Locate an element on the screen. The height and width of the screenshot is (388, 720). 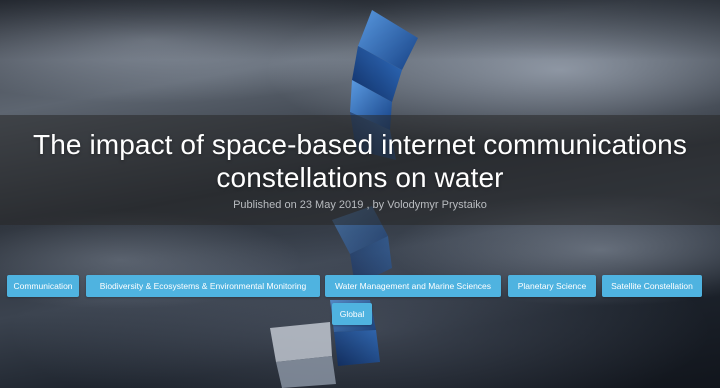
article-title-line2: constellations on water is located at coordinates (360, 177).